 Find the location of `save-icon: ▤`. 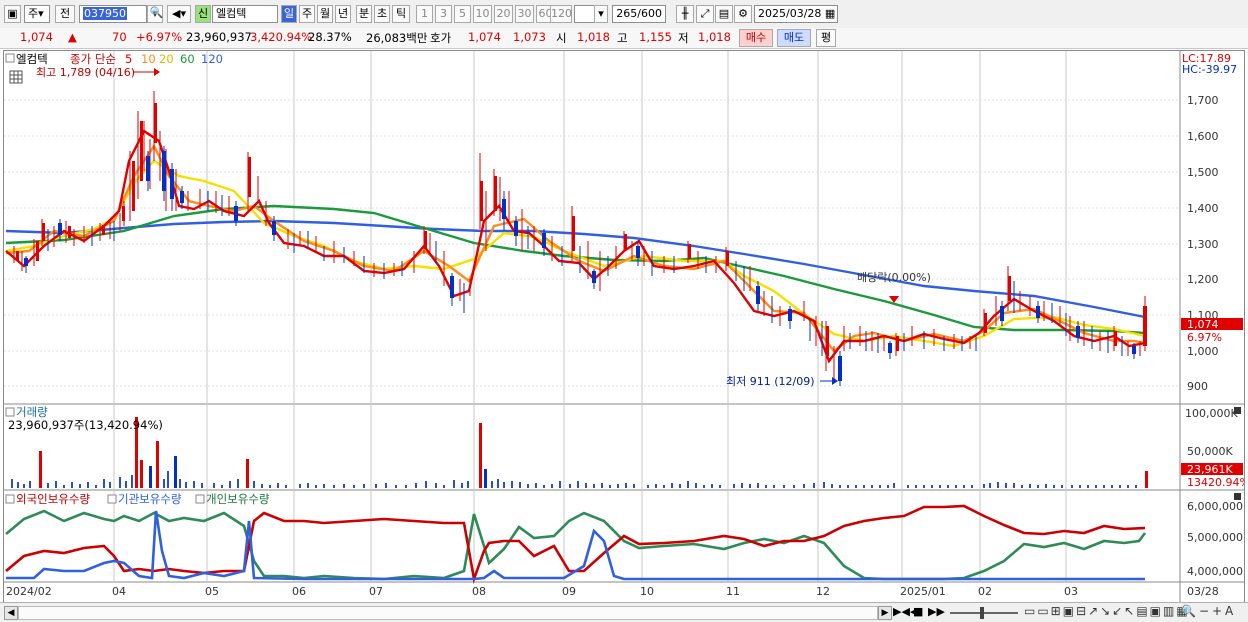

save-icon: ▤ is located at coordinates (724, 14).